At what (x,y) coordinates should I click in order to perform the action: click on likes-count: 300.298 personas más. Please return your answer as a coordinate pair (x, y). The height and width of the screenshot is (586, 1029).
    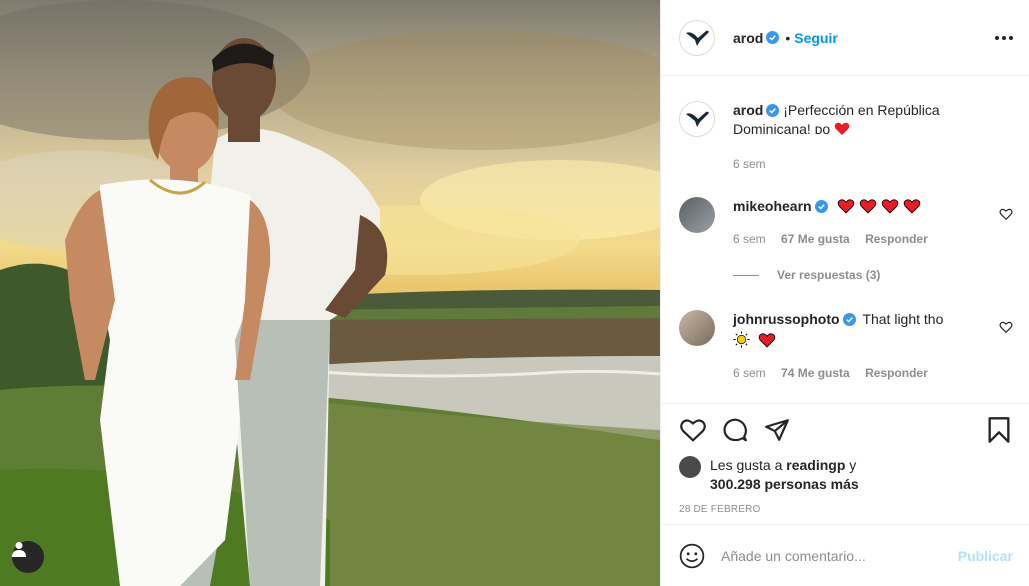
    Looking at the image, I should click on (784, 484).